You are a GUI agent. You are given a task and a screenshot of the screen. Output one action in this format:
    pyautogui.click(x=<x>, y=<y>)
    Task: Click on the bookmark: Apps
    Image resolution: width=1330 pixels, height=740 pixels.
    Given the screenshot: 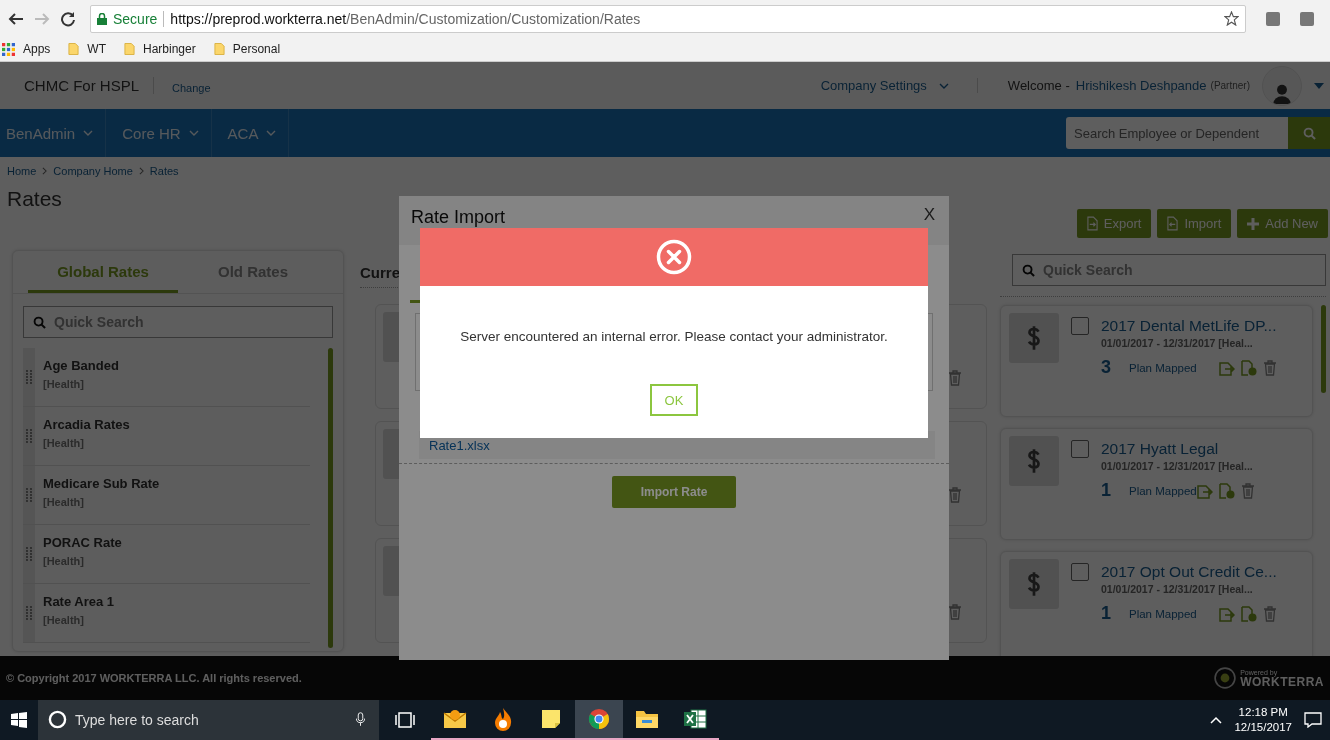 What is the action you would take?
    pyautogui.click(x=26, y=49)
    